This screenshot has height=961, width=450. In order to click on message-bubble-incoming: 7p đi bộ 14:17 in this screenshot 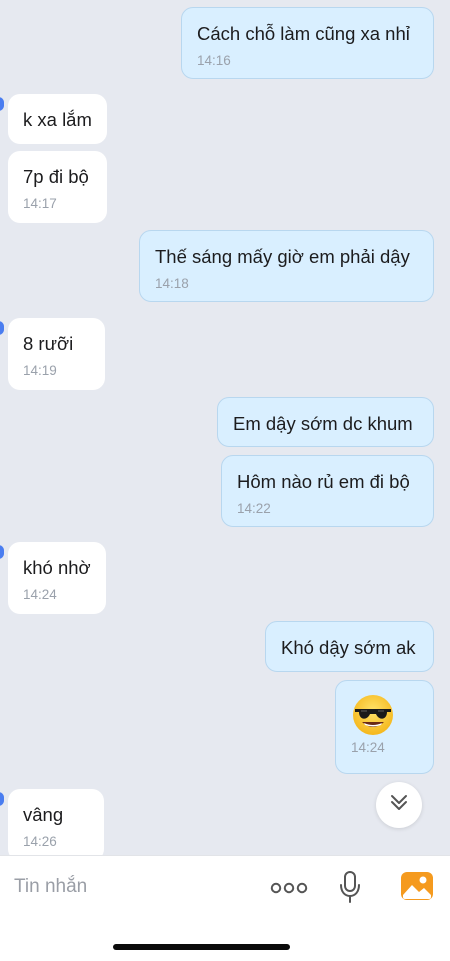, I will do `click(57, 187)`.